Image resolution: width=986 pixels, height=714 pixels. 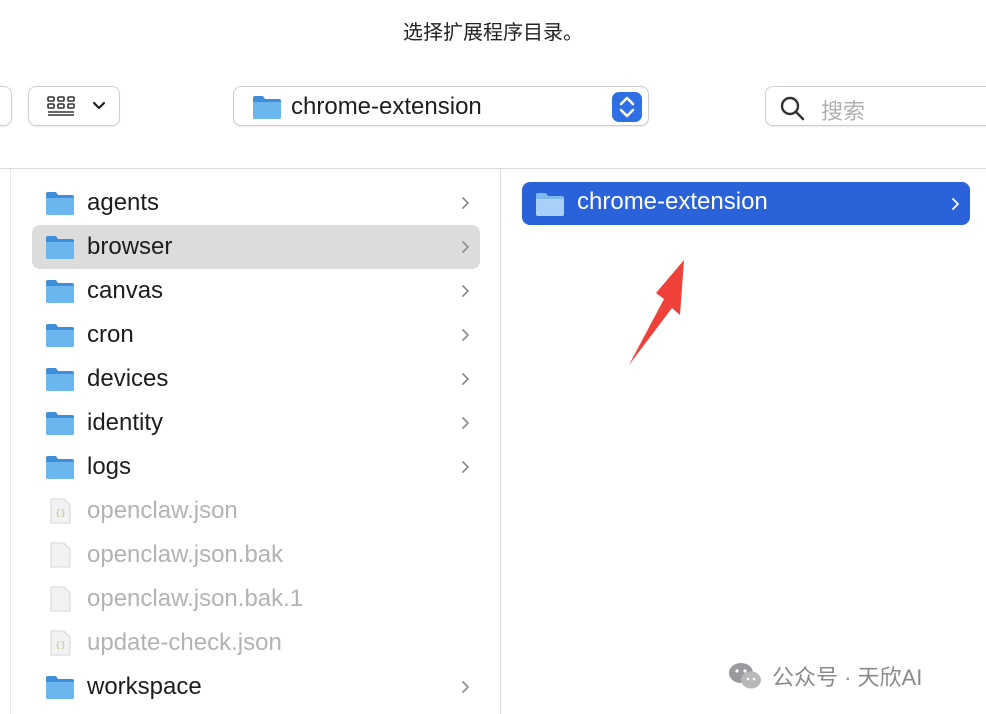 What do you see at coordinates (493, 168) in the screenshot?
I see `toolbar-divider` at bounding box center [493, 168].